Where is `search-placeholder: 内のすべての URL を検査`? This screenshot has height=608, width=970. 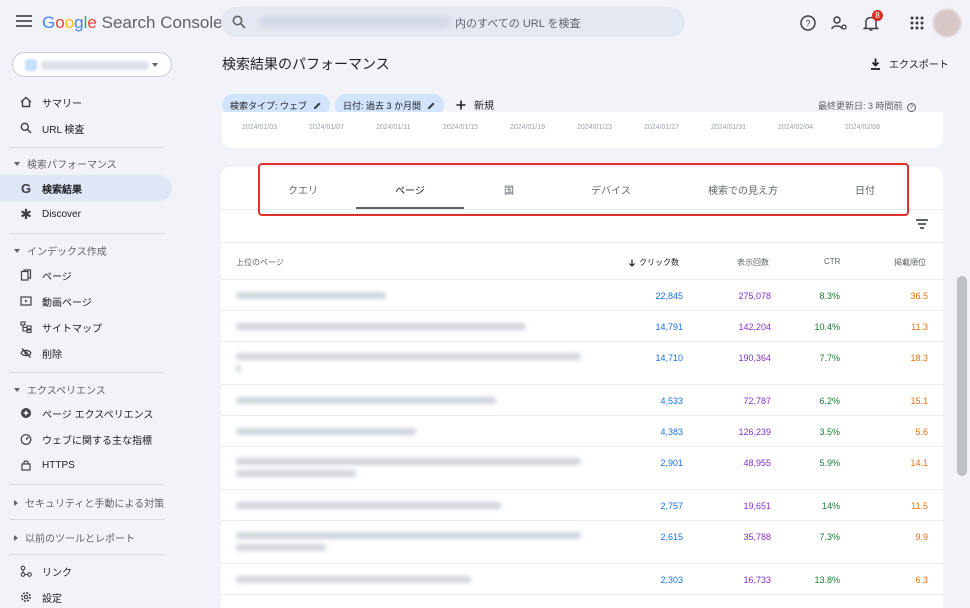
search-placeholder: 内のすべての URL を検査 is located at coordinates (518, 24).